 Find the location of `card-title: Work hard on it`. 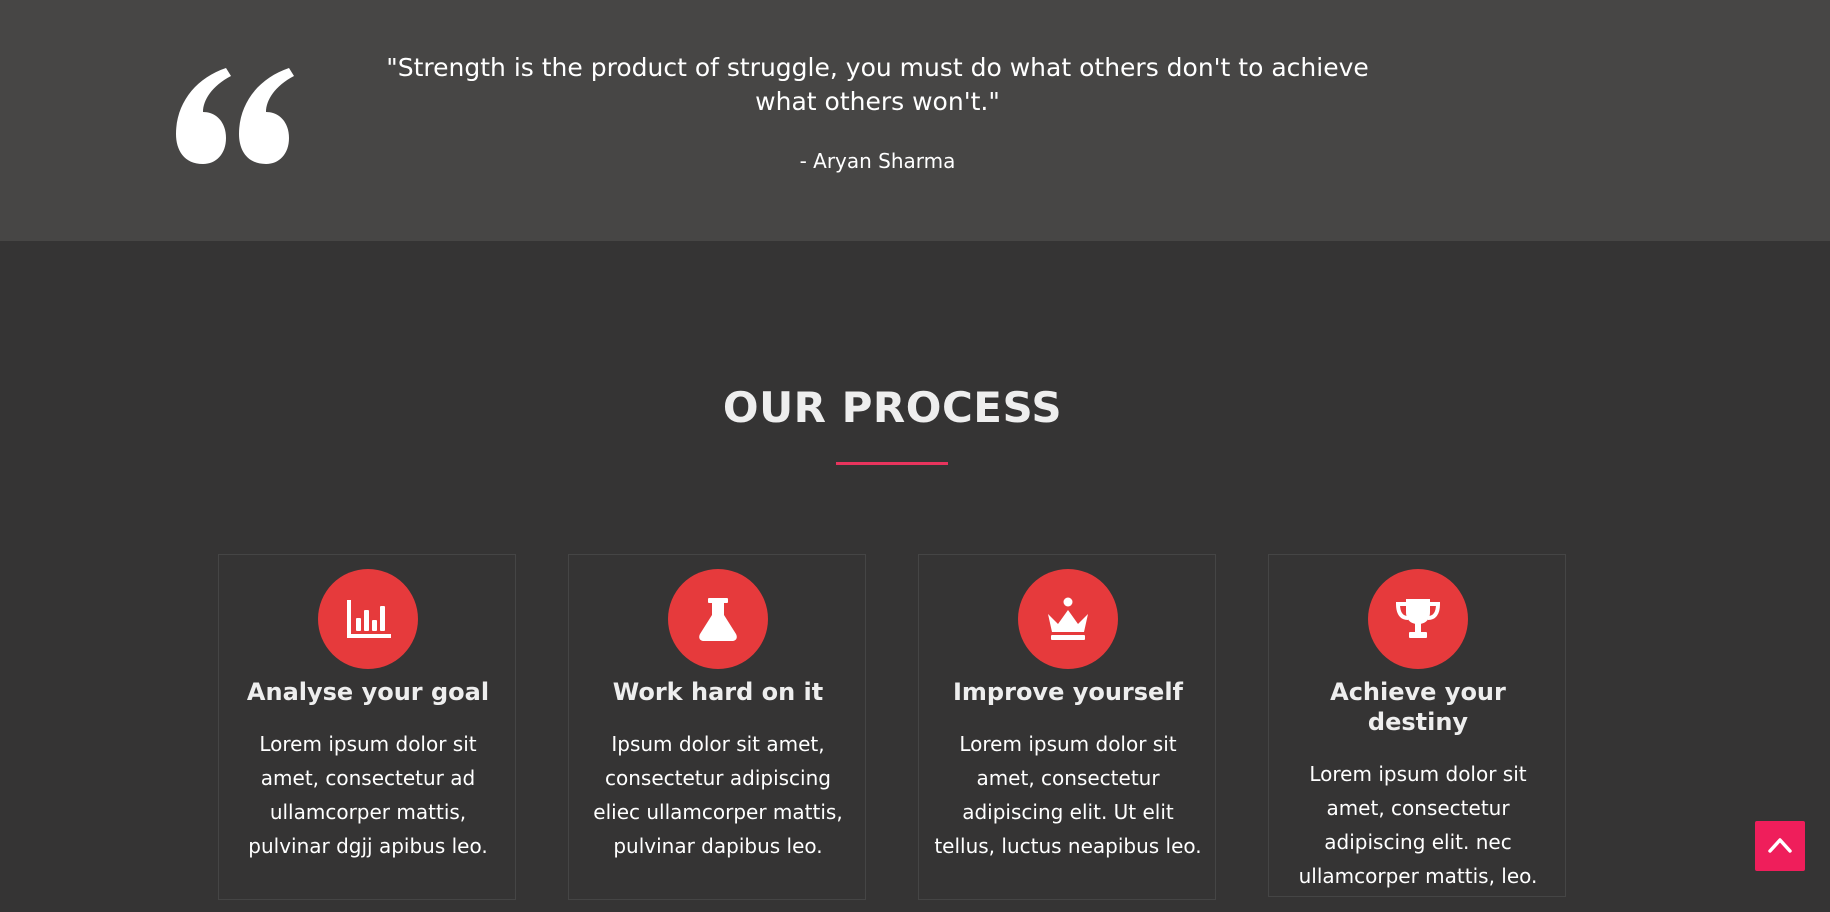

card-title: Work hard on it is located at coordinates (718, 692).